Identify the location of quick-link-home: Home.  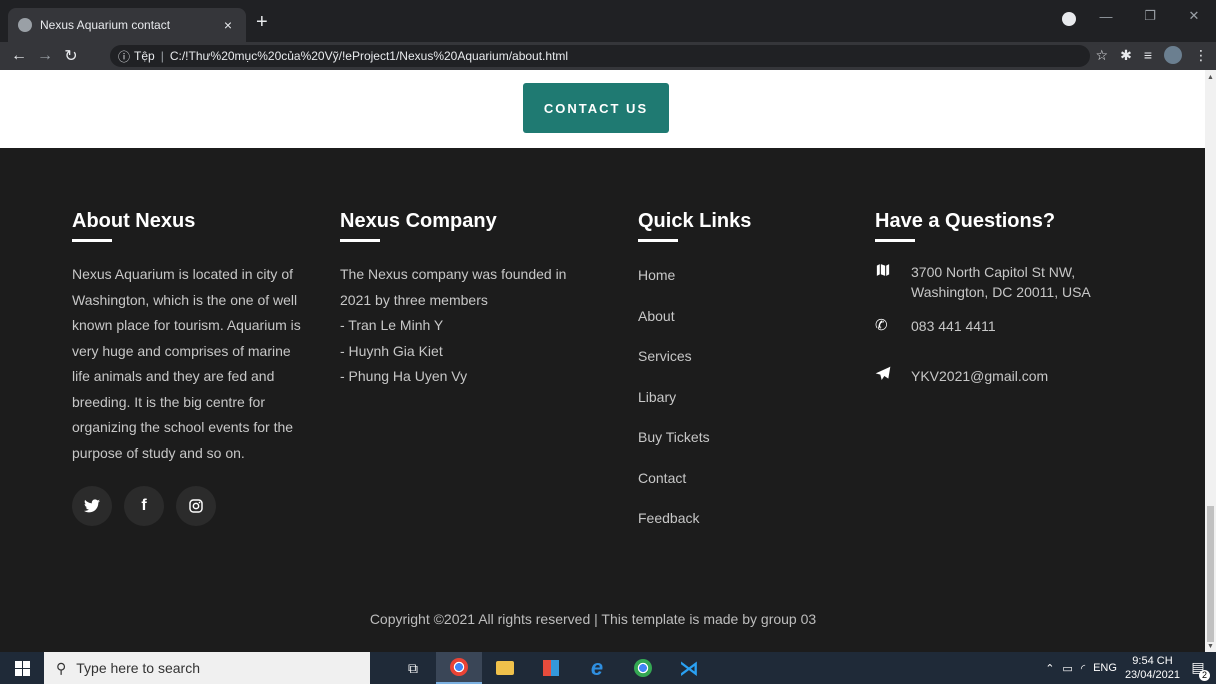
(728, 287).